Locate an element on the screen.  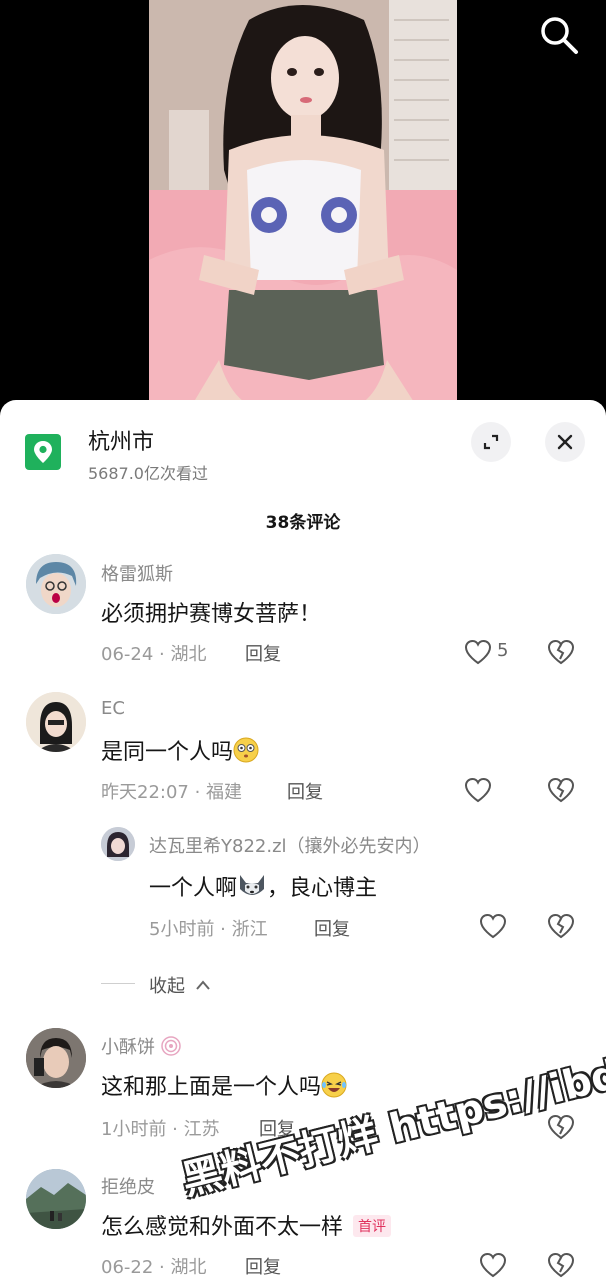
spiral-lollipop-icon is located at coordinates (171, 1046).